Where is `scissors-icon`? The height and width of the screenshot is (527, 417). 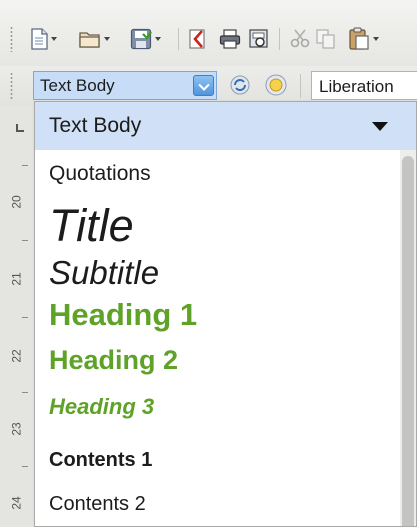 scissors-icon is located at coordinates (300, 38).